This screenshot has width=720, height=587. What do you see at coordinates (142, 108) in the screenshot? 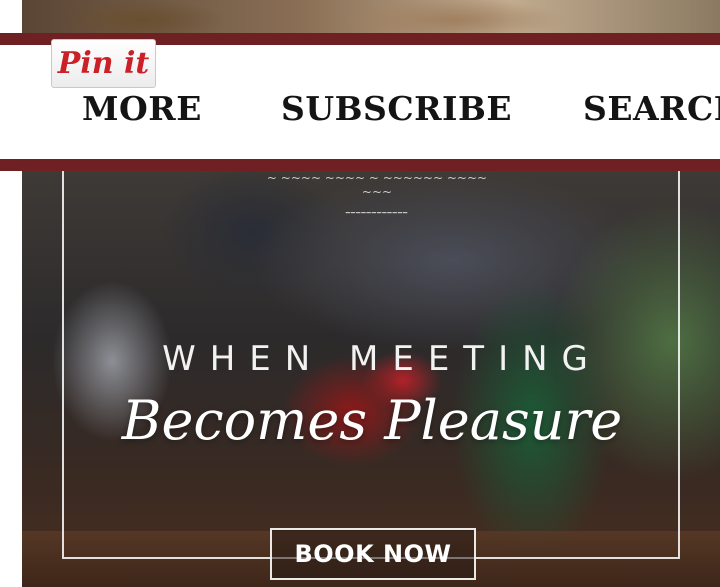
I see `nav-item-more: MORE` at bounding box center [142, 108].